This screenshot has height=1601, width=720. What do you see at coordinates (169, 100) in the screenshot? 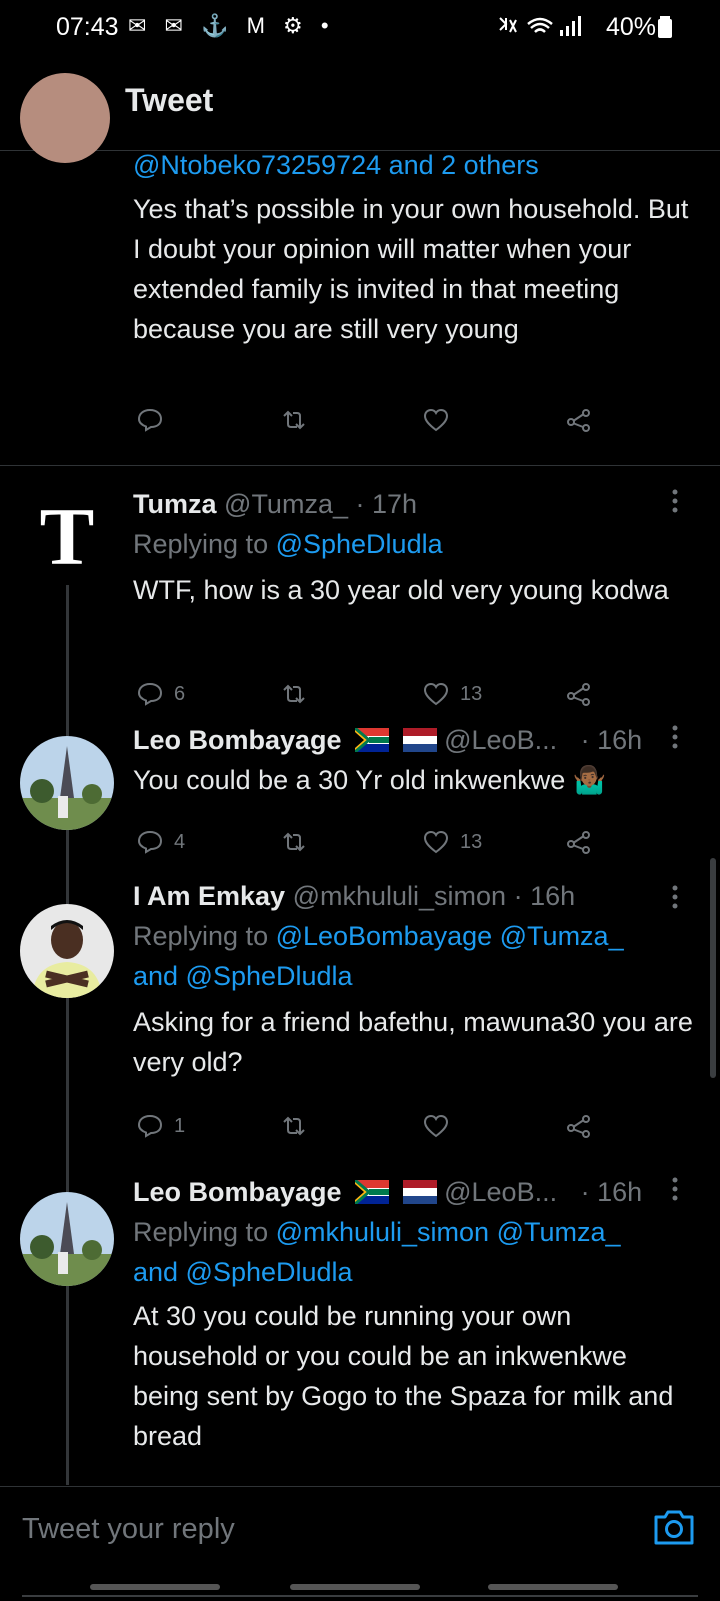
I see `page-title: Tweet` at bounding box center [169, 100].